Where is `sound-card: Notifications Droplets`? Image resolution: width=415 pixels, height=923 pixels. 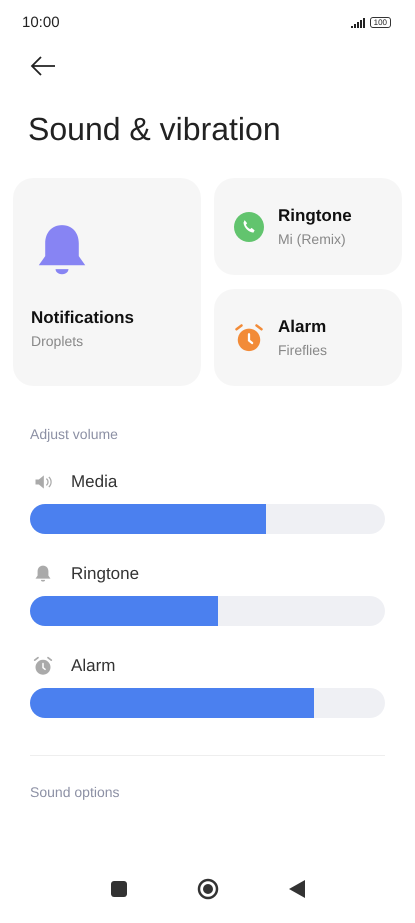 sound-card: Notifications Droplets is located at coordinates (107, 282).